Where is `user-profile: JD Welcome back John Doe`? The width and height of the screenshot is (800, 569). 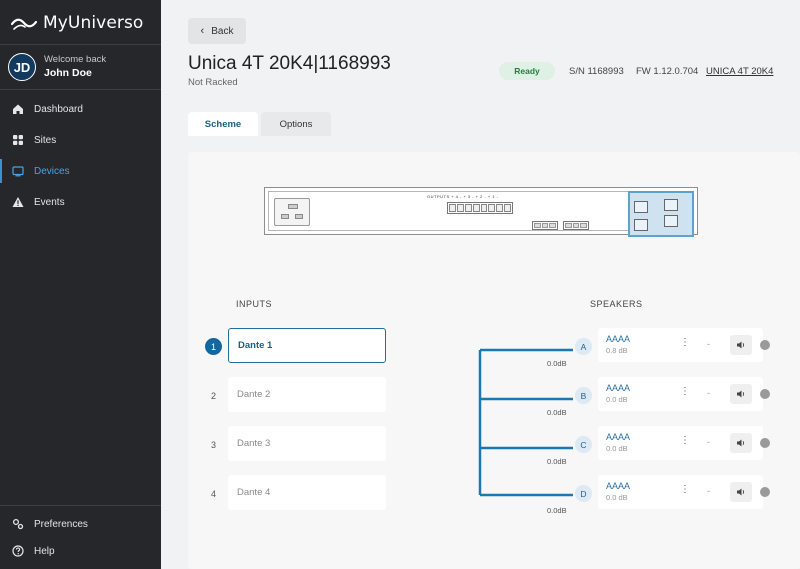
user-profile: JD Welcome back John Doe is located at coordinates (57, 67).